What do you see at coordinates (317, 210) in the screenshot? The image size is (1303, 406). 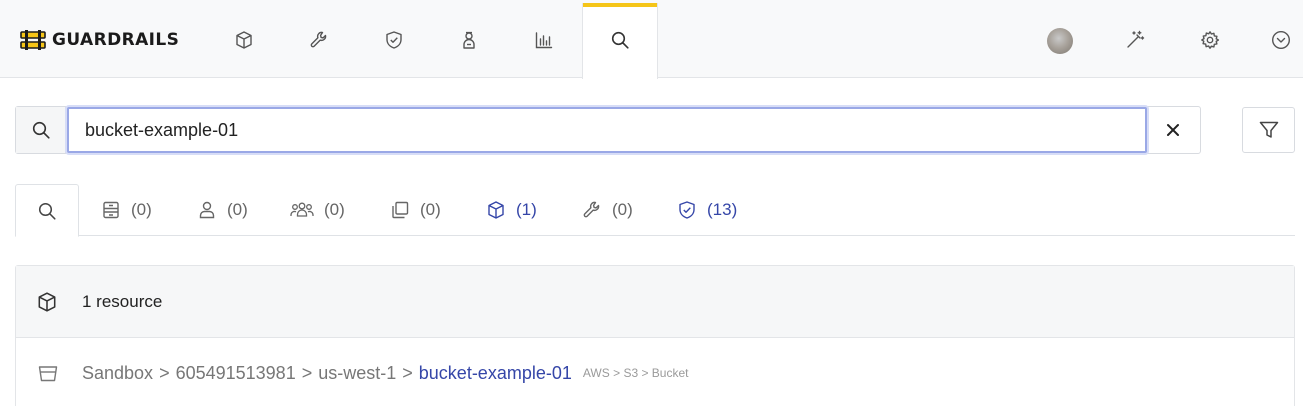 I see `tab-groups: (0)` at bounding box center [317, 210].